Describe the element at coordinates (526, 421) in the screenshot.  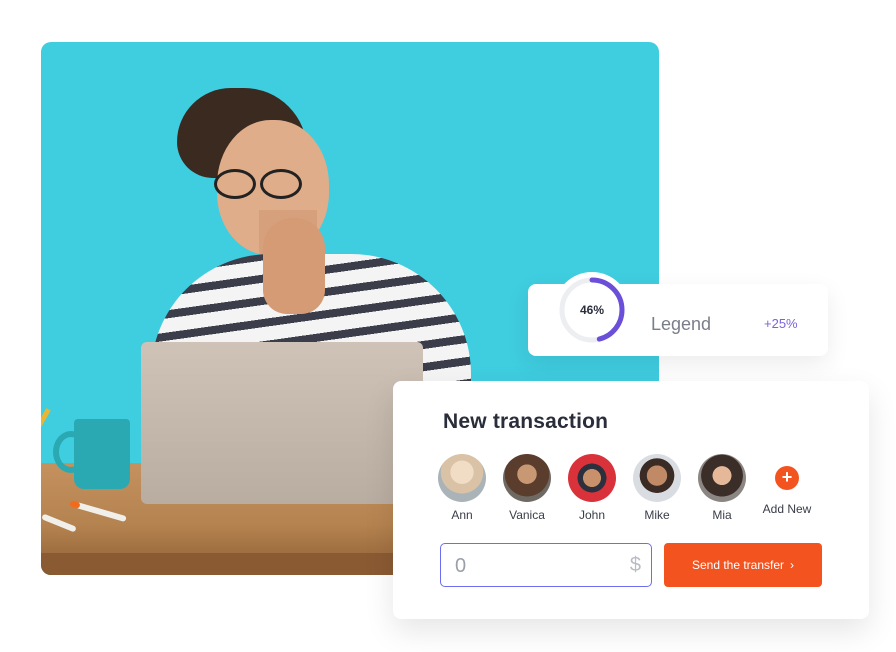
I see `card-title: New transaction` at that location.